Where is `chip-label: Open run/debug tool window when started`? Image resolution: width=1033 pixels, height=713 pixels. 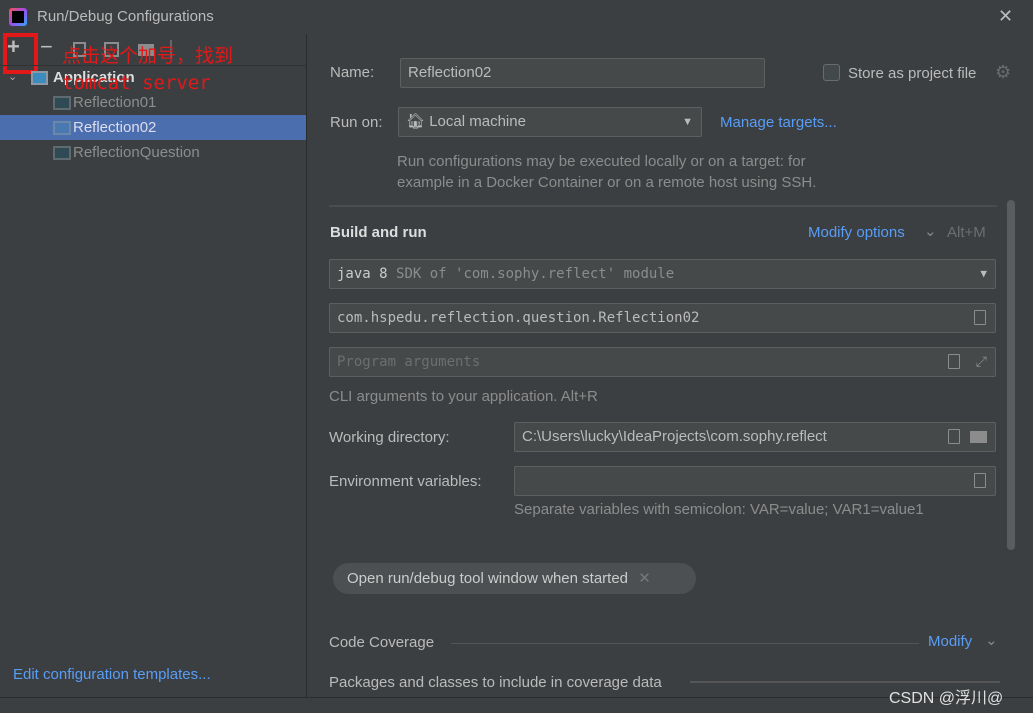
chip-label: Open run/debug tool window when started is located at coordinates (488, 578).